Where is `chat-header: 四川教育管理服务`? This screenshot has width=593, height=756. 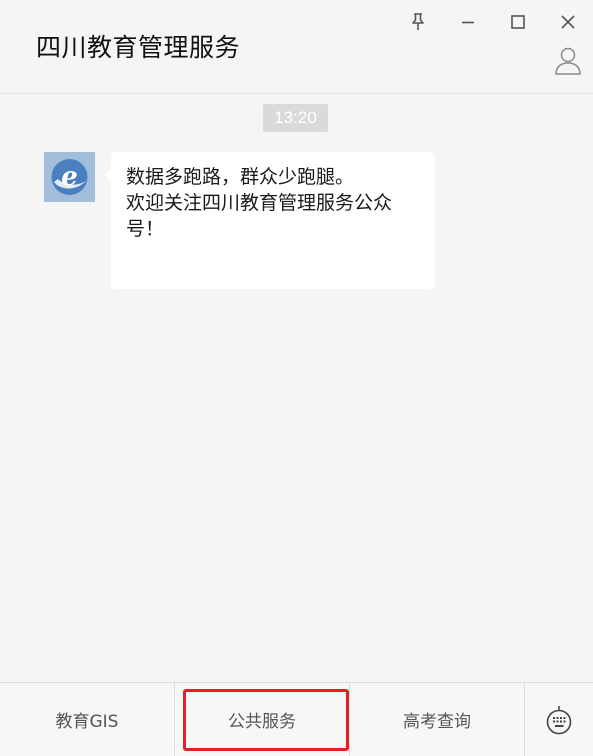
chat-header: 四川教育管理服务 is located at coordinates (296, 47).